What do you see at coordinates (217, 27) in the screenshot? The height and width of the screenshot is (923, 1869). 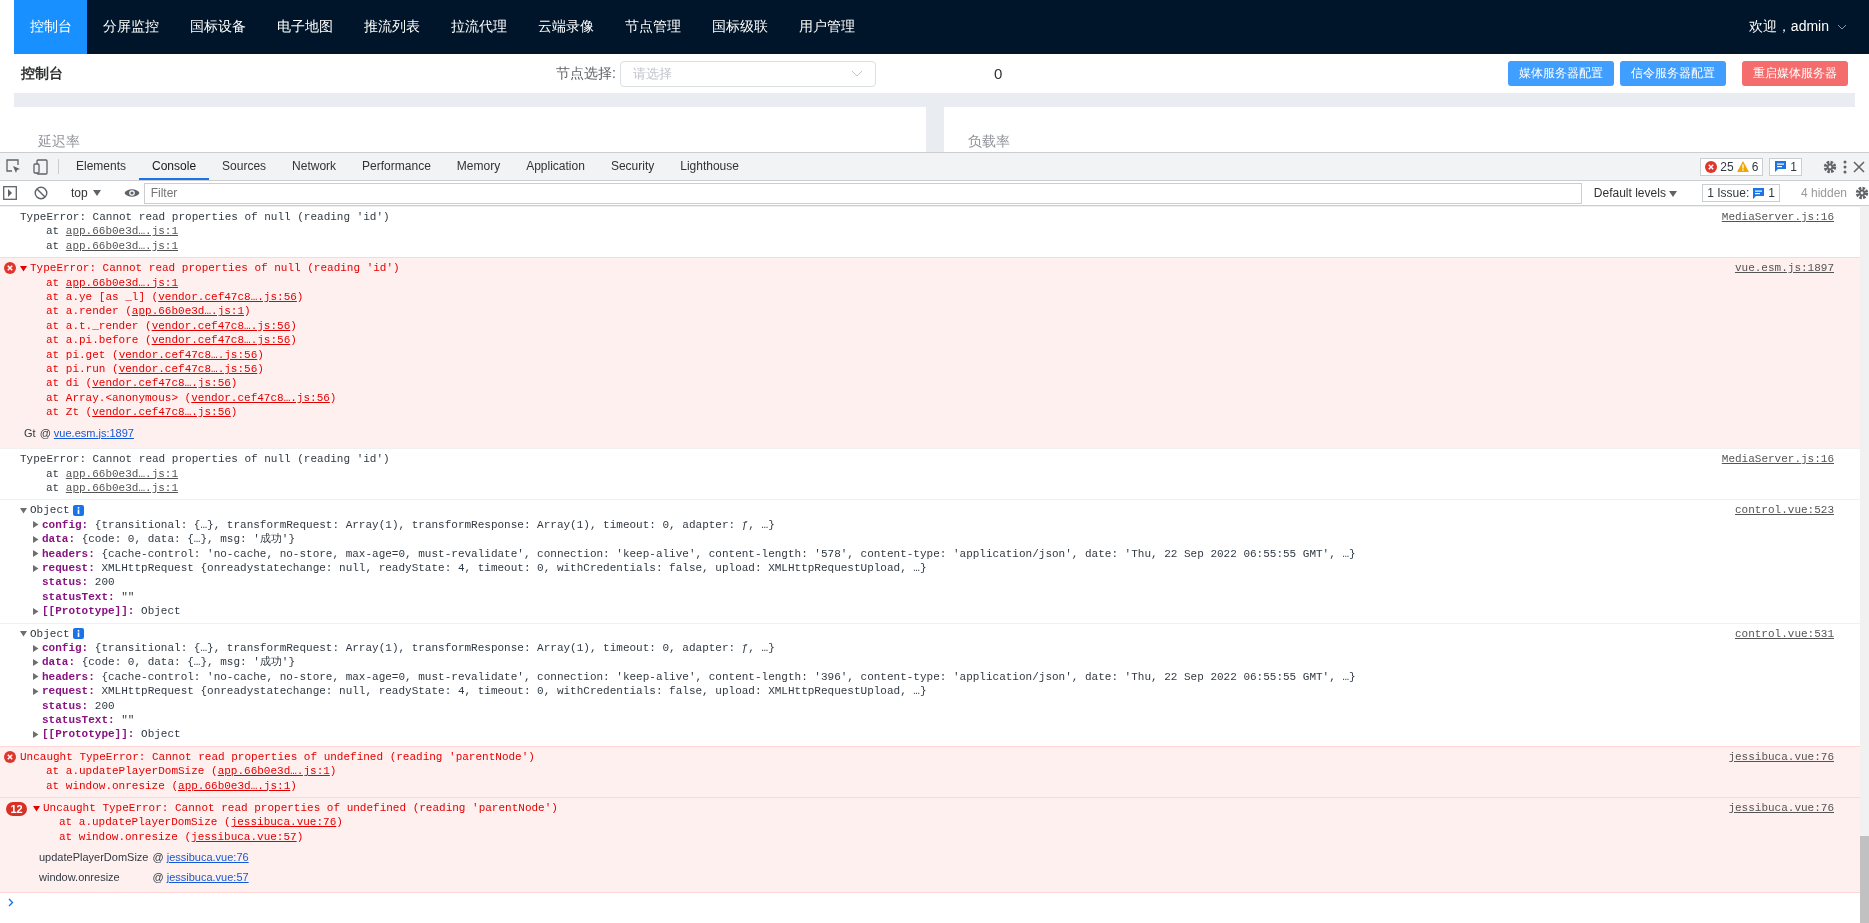 I see `nav-item: 国标设备` at bounding box center [217, 27].